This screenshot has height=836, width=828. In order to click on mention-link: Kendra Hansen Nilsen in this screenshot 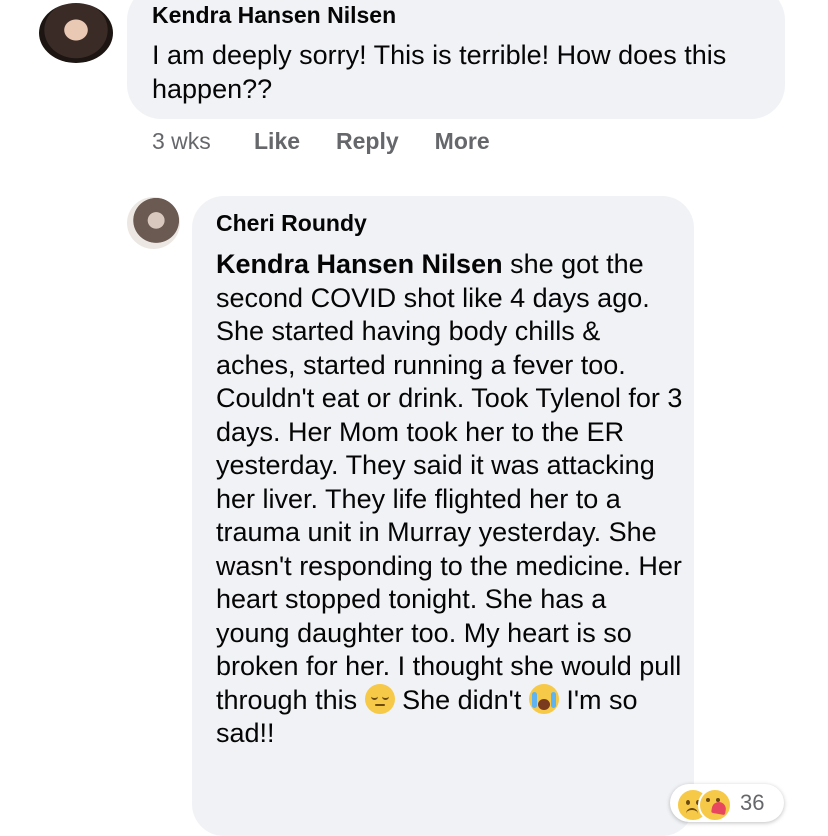, I will do `click(359, 264)`.